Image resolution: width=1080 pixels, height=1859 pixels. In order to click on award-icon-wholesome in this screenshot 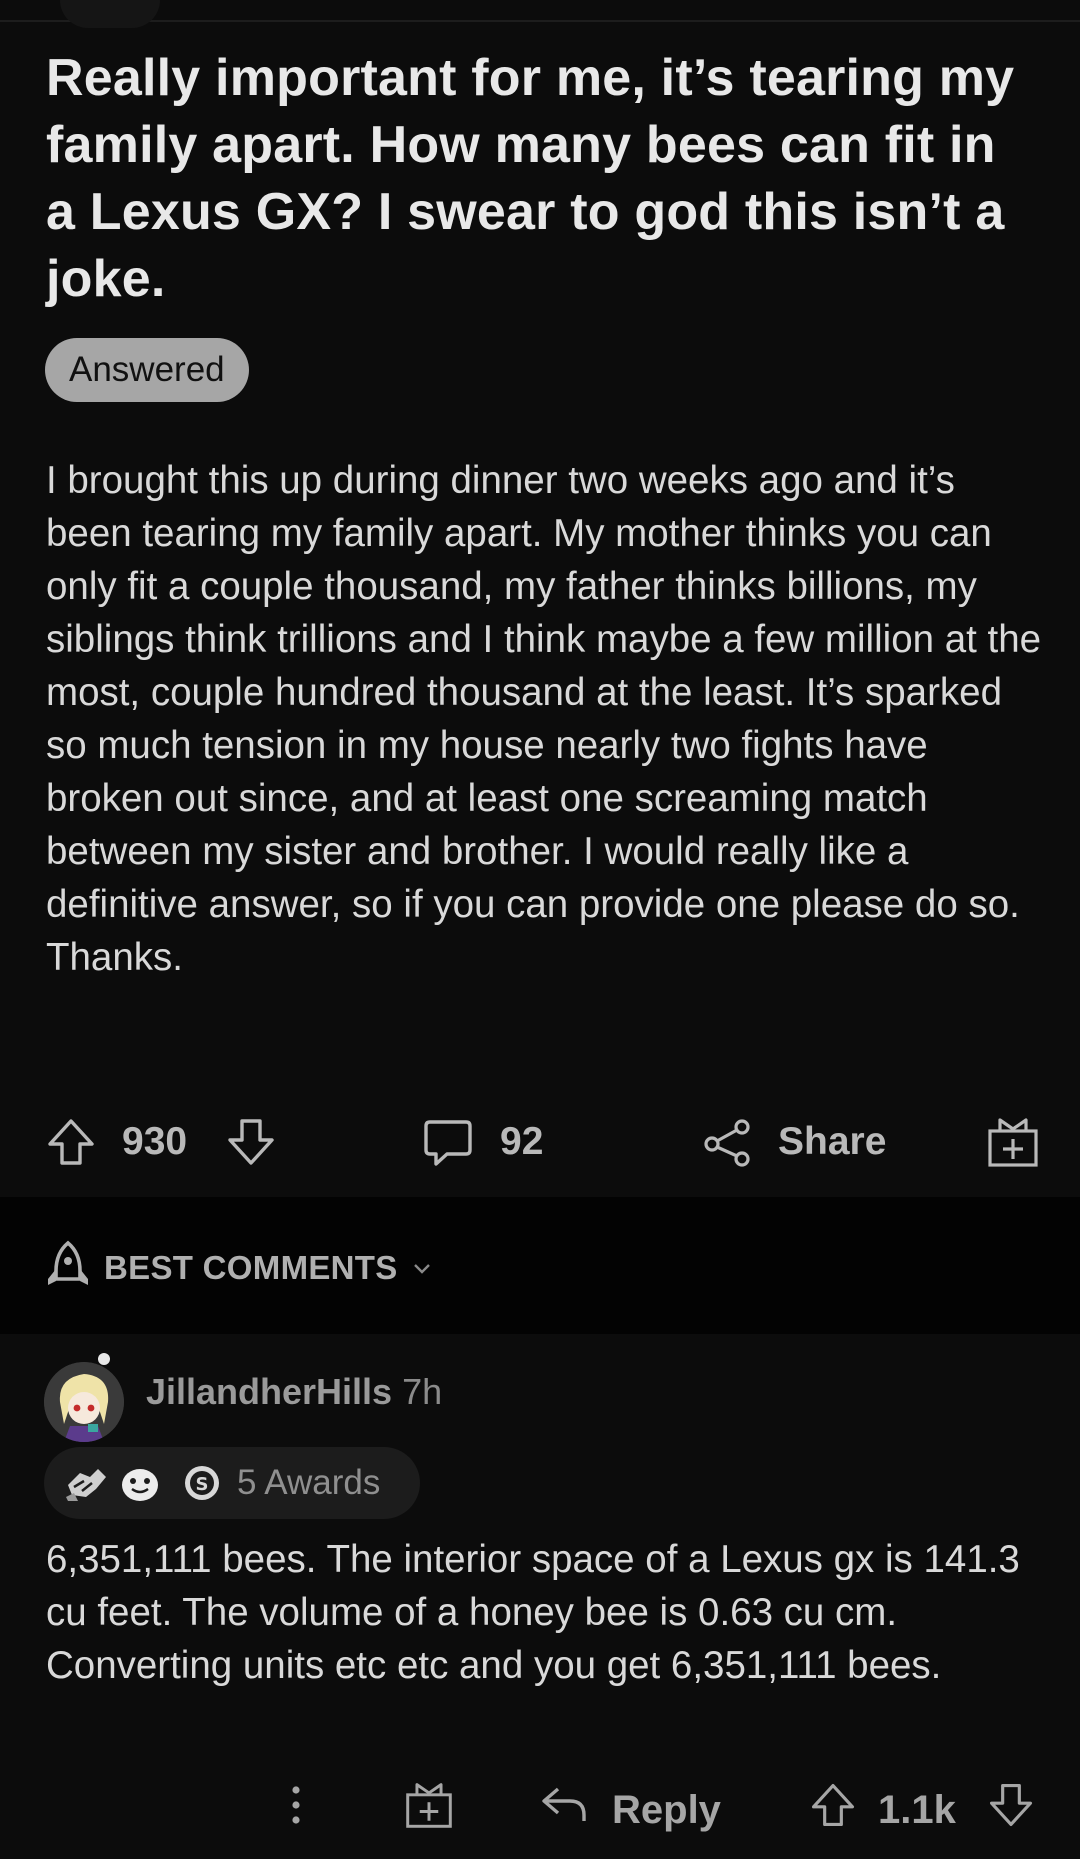, I will do `click(140, 1486)`.